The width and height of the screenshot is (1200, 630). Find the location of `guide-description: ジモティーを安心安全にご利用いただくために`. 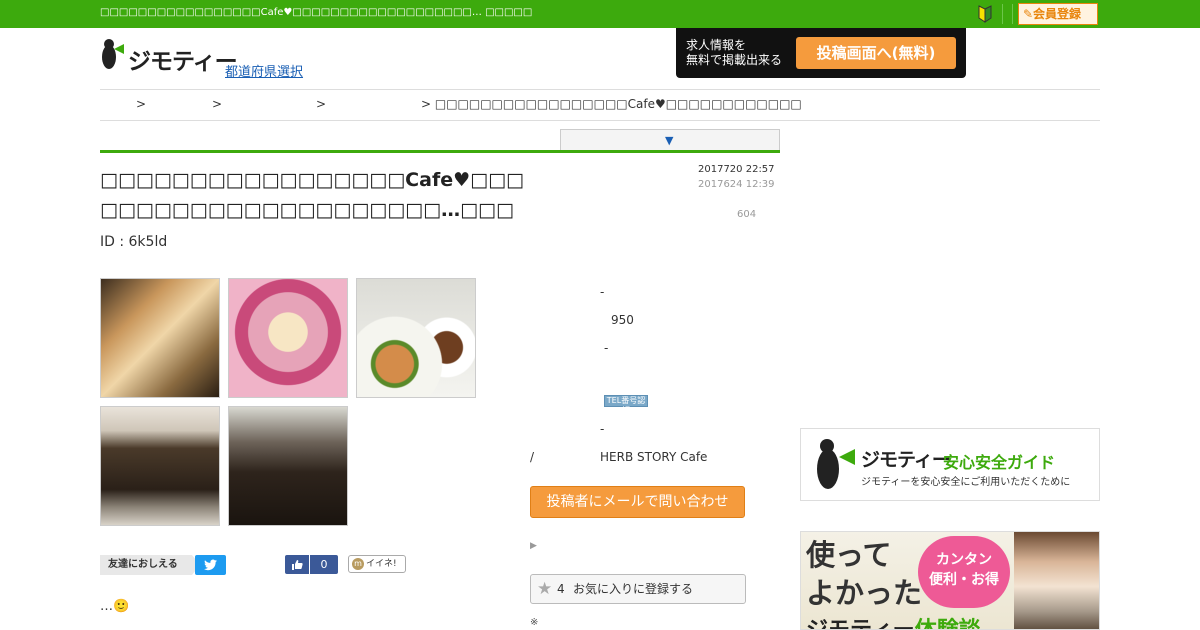

guide-description: ジモティーを安心安全にご利用いただくために is located at coordinates (966, 482).